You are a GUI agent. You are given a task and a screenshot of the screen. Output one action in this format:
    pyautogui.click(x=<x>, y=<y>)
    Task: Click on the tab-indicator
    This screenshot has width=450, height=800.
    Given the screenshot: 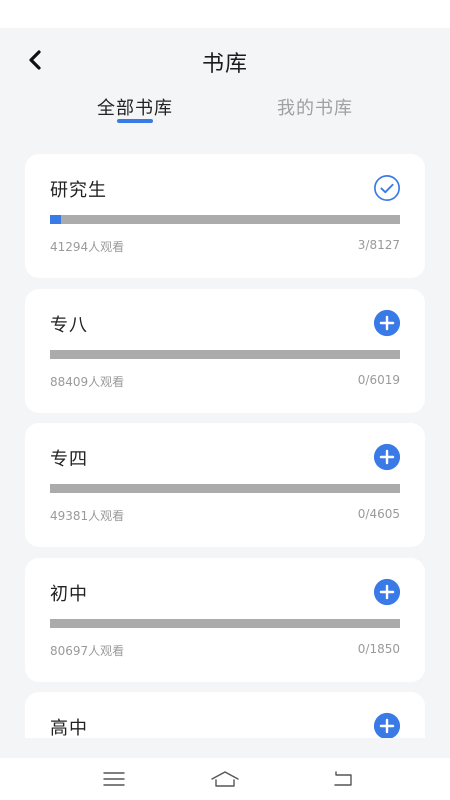 What is the action you would take?
    pyautogui.click(x=135, y=121)
    